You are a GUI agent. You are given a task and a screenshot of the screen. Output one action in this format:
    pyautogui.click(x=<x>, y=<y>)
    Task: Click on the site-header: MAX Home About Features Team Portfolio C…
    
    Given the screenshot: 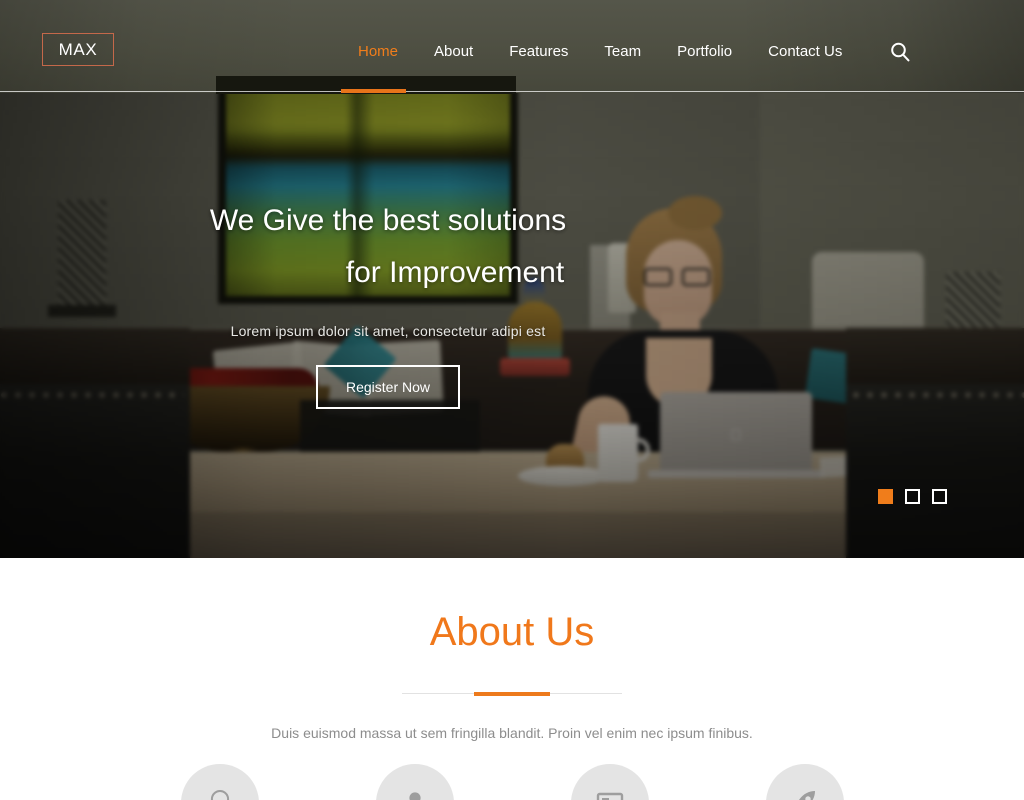 What is the action you would take?
    pyautogui.click(x=512, y=47)
    